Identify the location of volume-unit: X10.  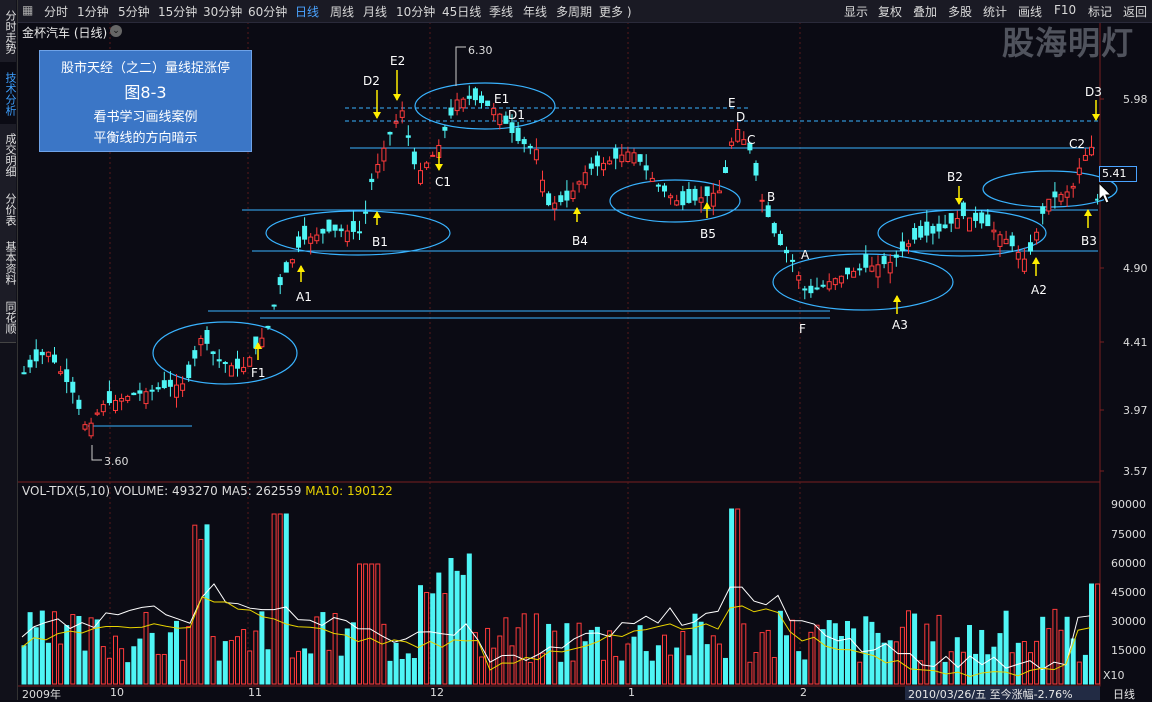
(1114, 675).